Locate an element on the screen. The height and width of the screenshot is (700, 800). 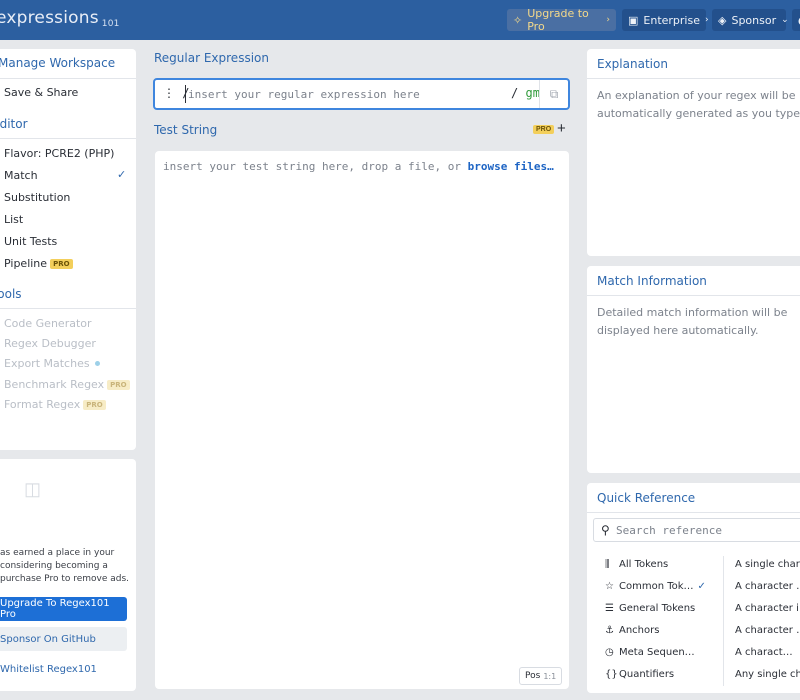
match-info-title: Match Information is located at coordinates (652, 281).